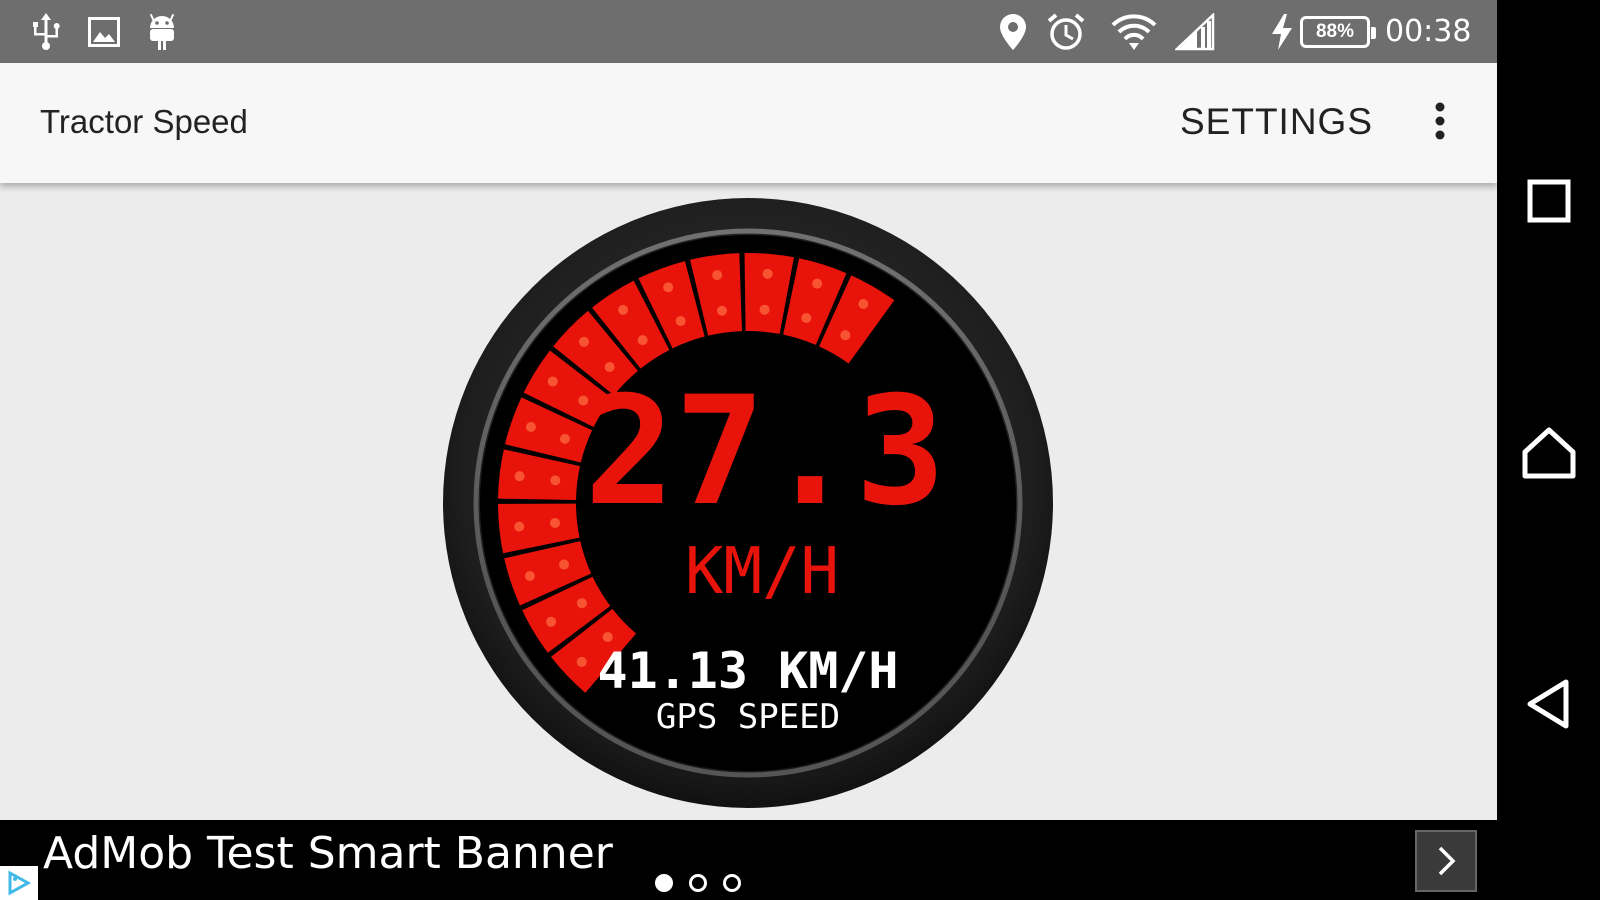 The image size is (1600, 900). I want to click on usb-icon, so click(46, 32).